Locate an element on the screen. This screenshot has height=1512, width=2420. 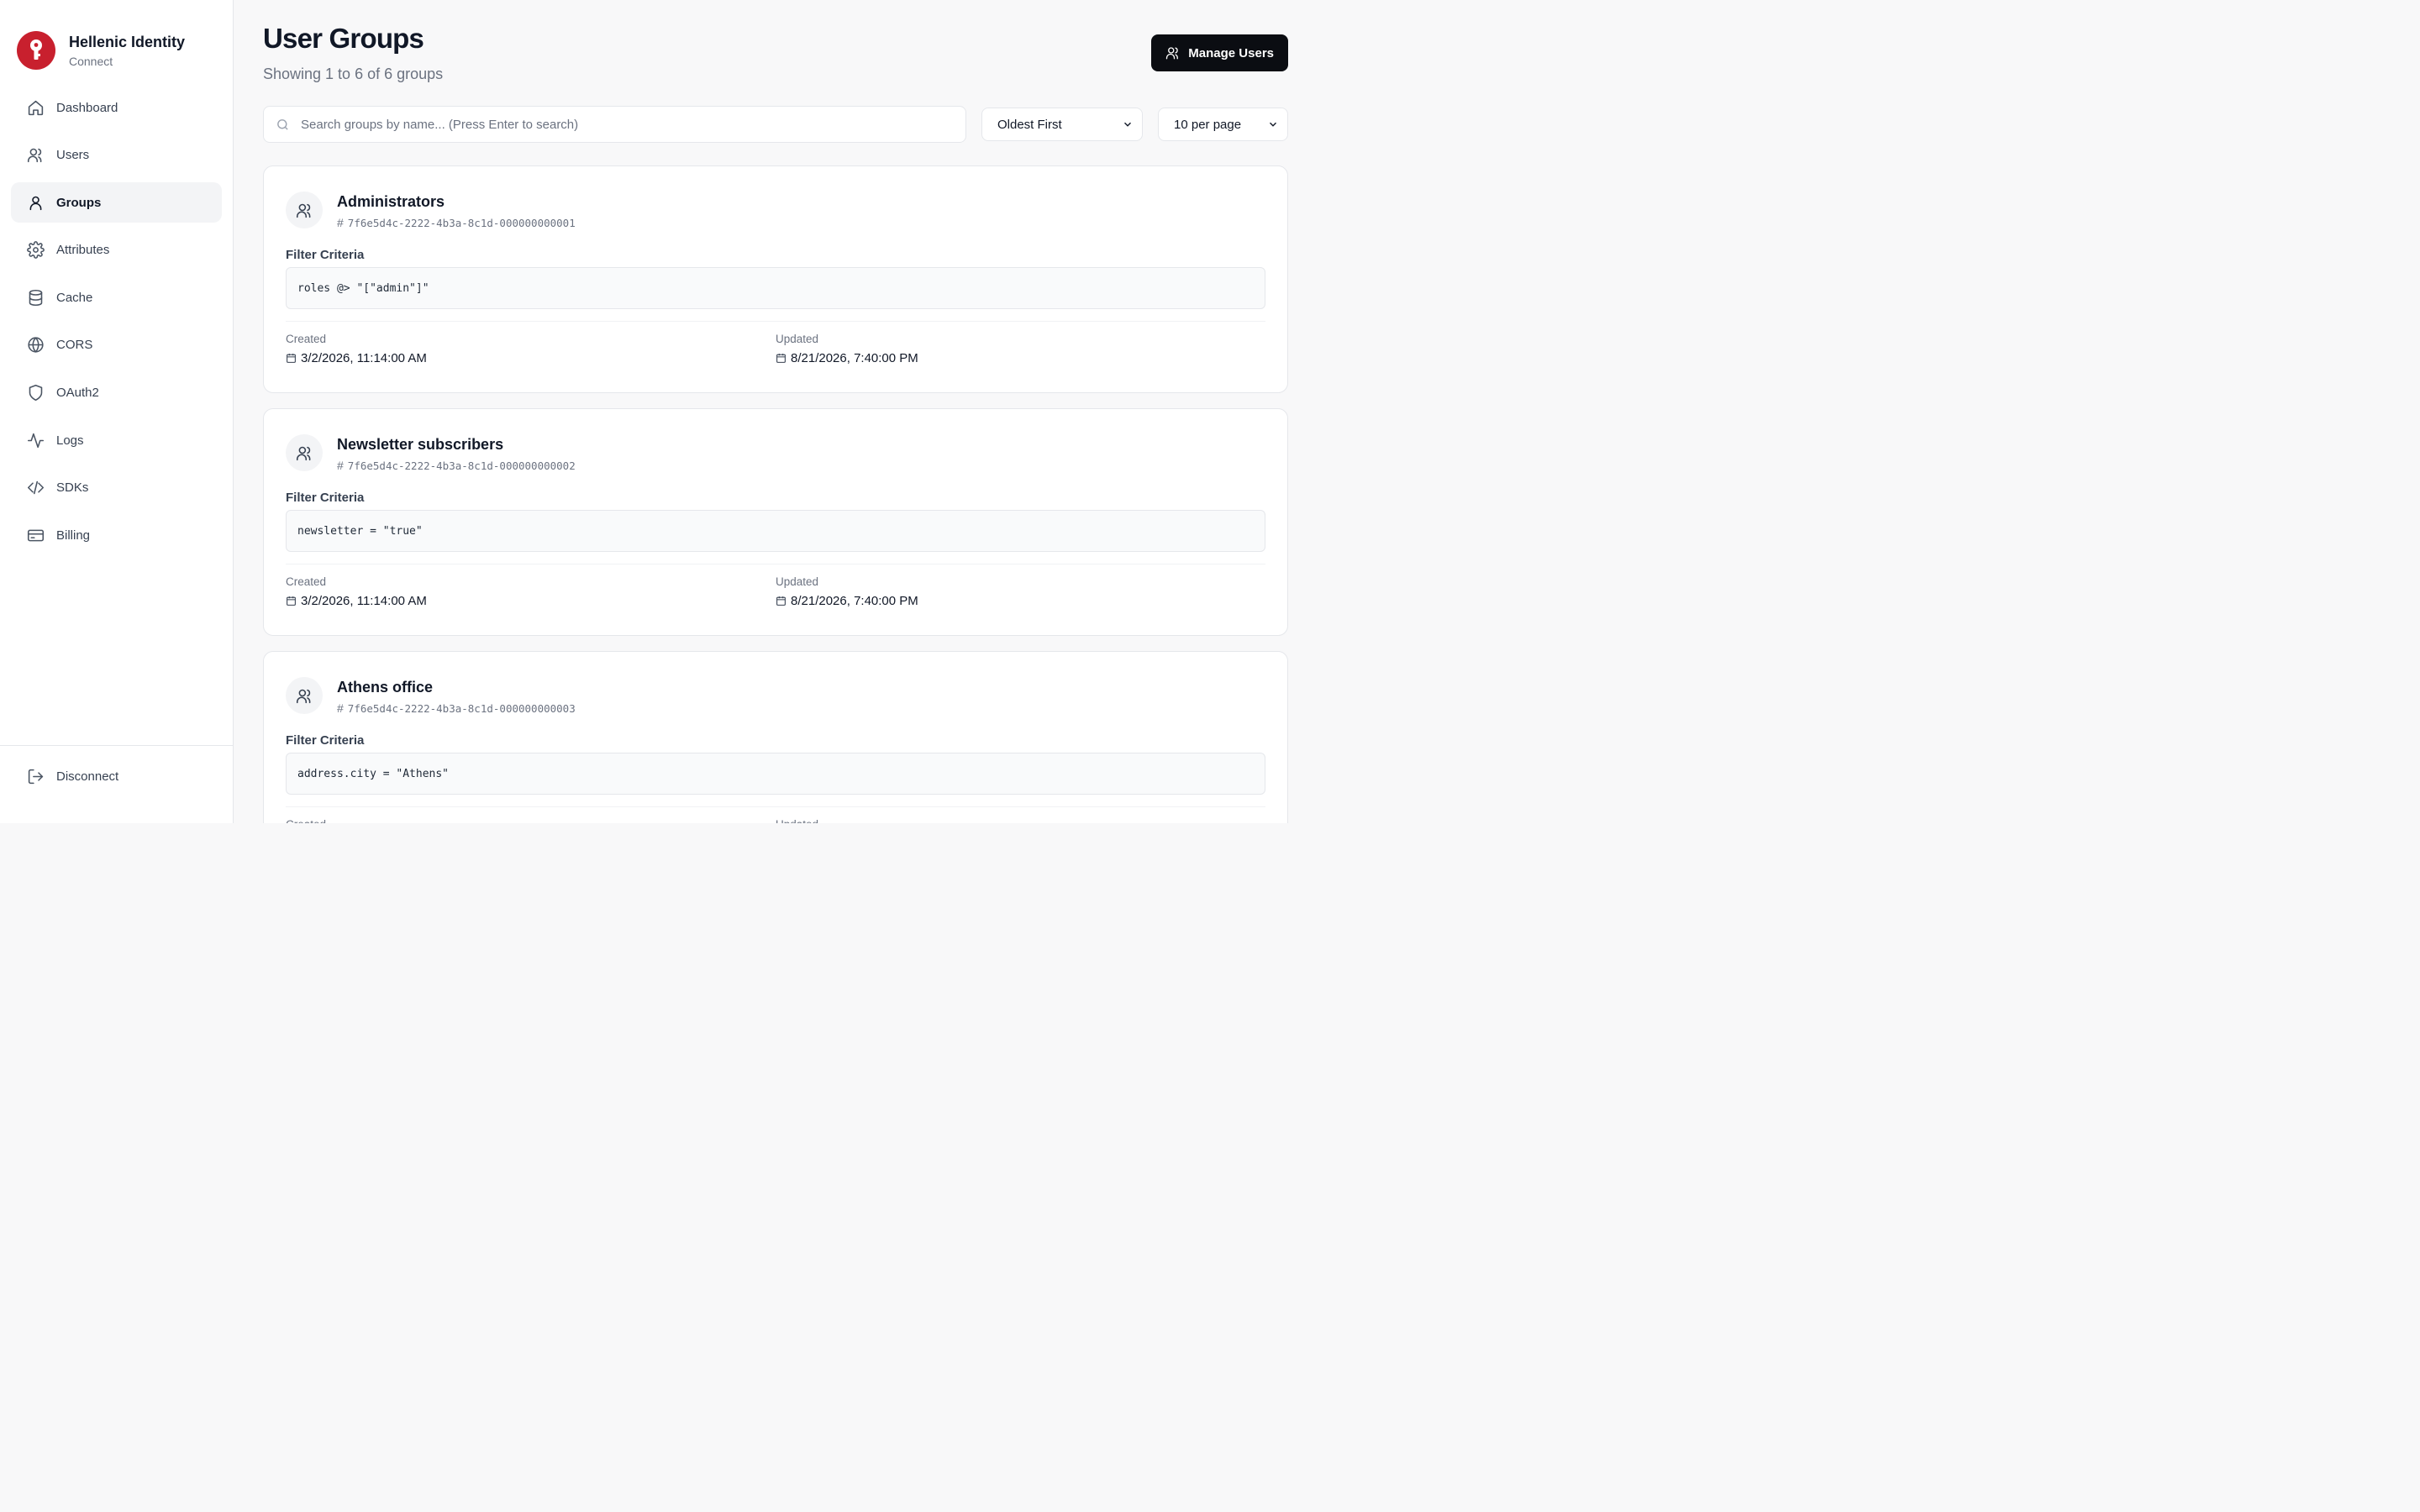
page-size-select: 10 per page is located at coordinates (1223, 124).